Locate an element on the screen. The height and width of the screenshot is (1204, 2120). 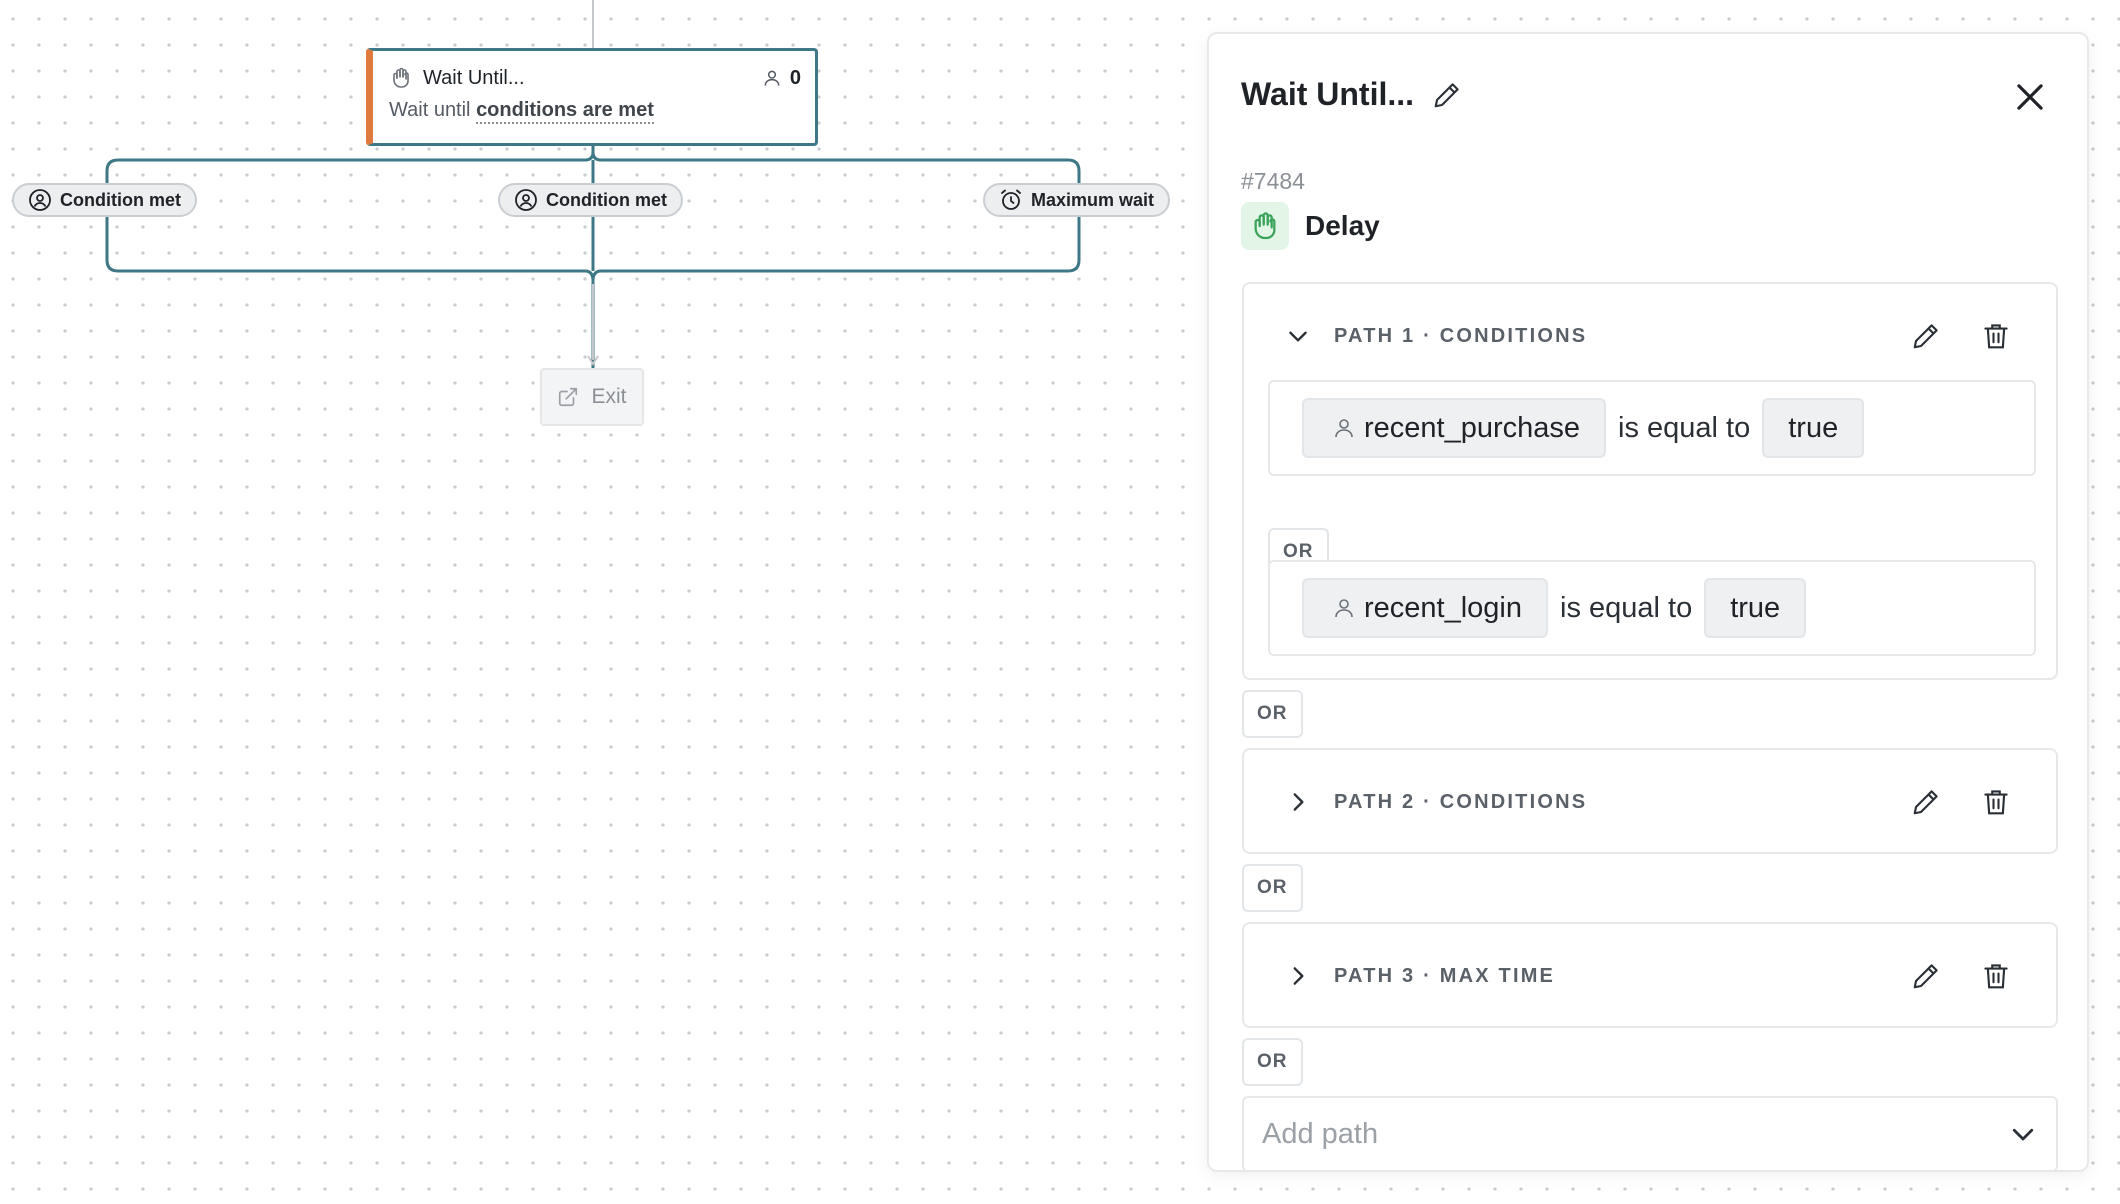
branch-label-text: Maximum wait is located at coordinates (1093, 199).